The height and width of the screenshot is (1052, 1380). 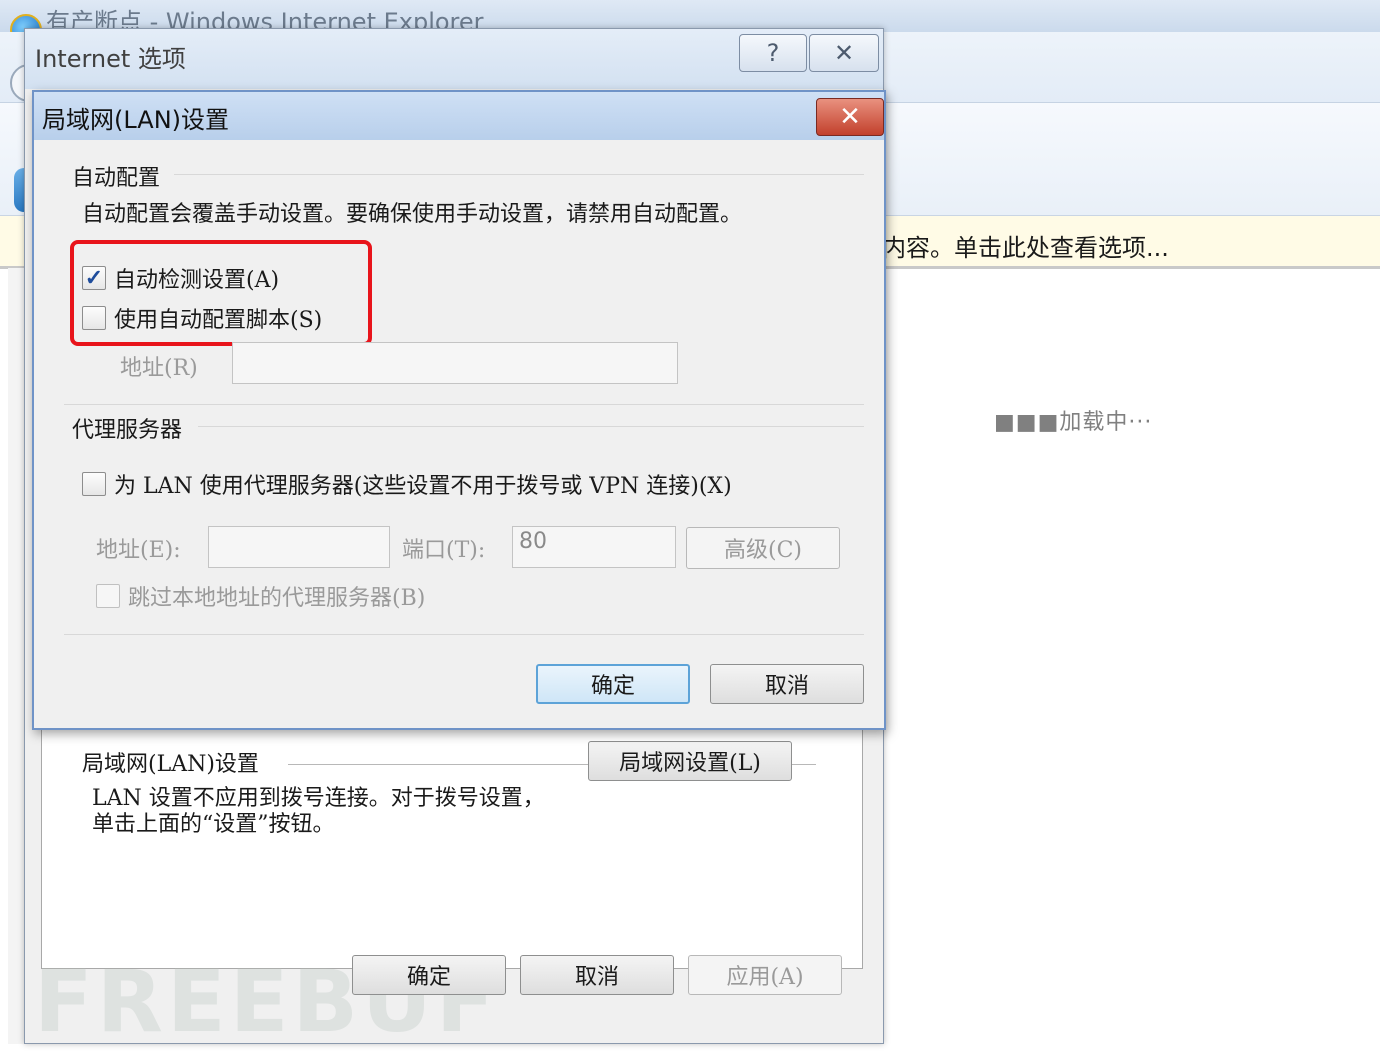 I want to click on use-proxy-checkbox, so click(x=94, y=484).